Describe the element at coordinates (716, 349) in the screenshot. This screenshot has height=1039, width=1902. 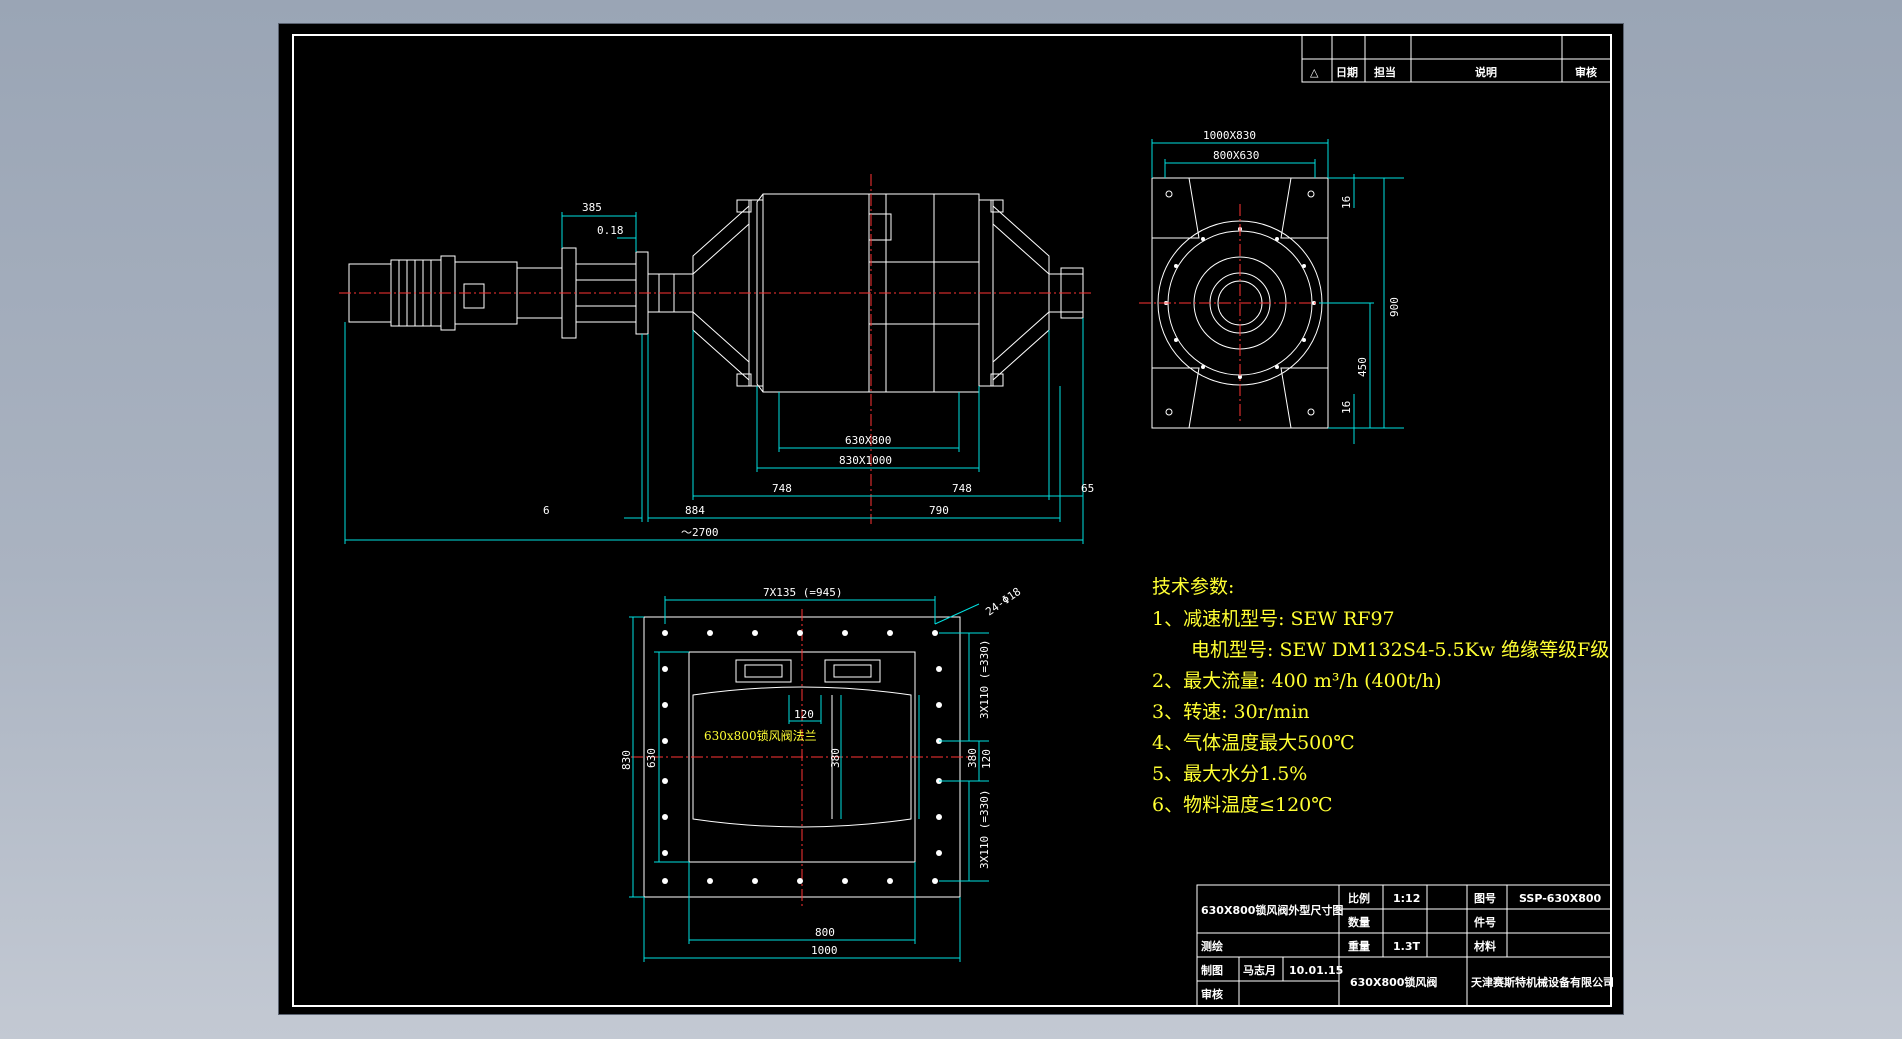
I see `side-view-centerlines` at that location.